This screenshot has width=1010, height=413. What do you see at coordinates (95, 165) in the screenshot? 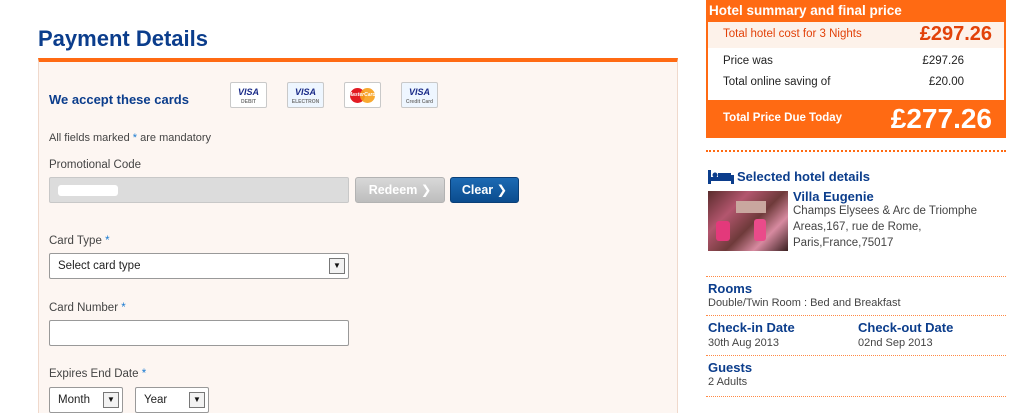
I see `promo-label: Promotional Code` at bounding box center [95, 165].